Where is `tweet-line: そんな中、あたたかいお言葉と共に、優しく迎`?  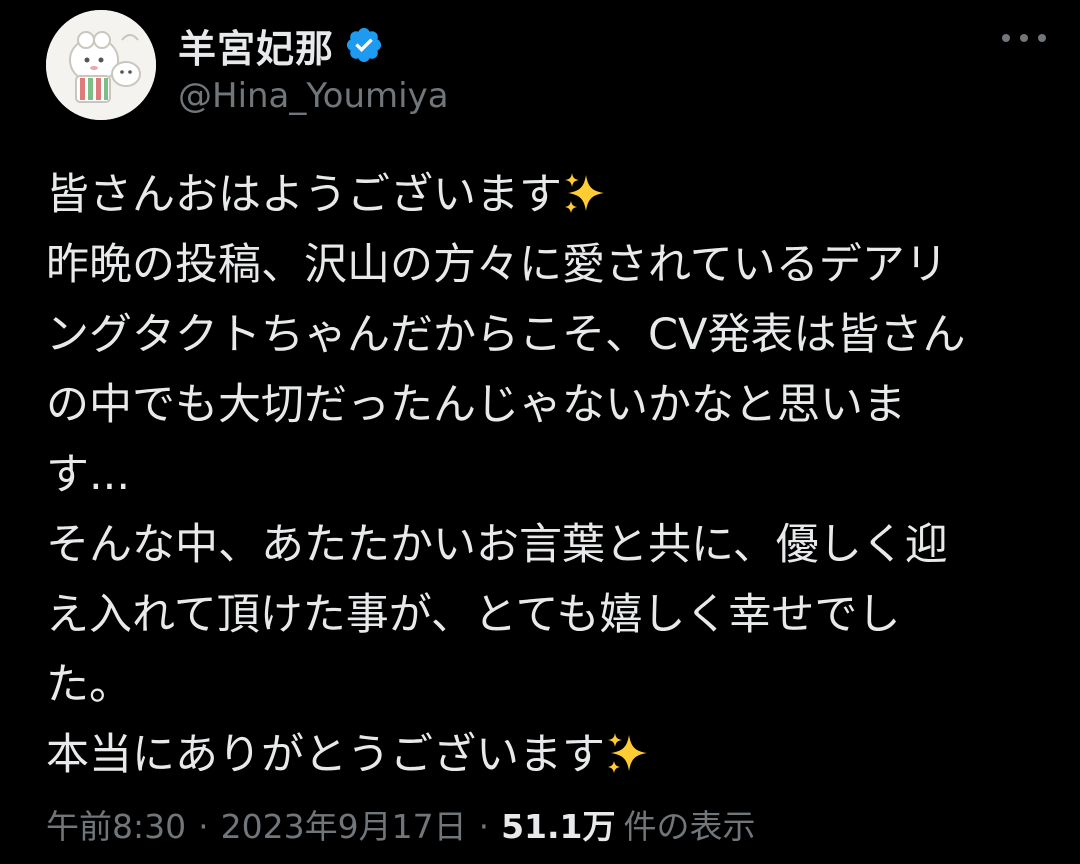
tweet-line: そんな中、あたたかいお言葉と共に、優しく迎 is located at coordinates (497, 545).